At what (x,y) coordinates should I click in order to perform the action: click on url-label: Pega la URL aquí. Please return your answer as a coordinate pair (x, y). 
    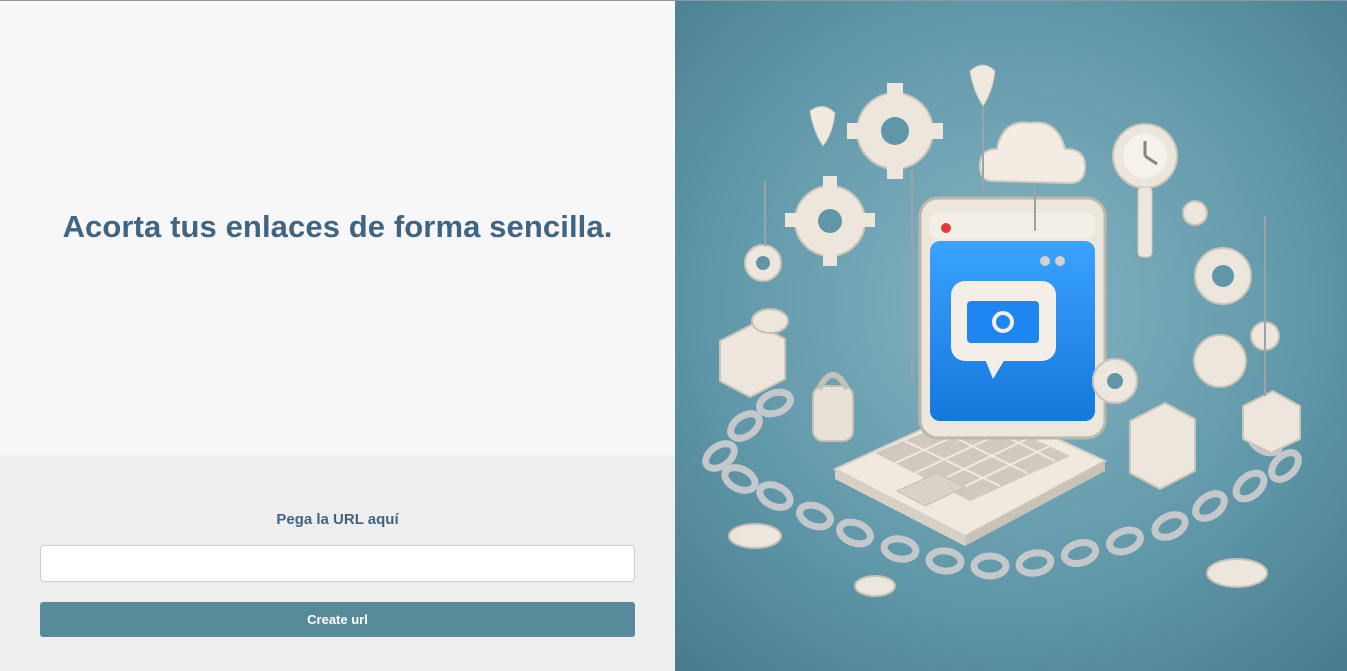
    Looking at the image, I should click on (337, 519).